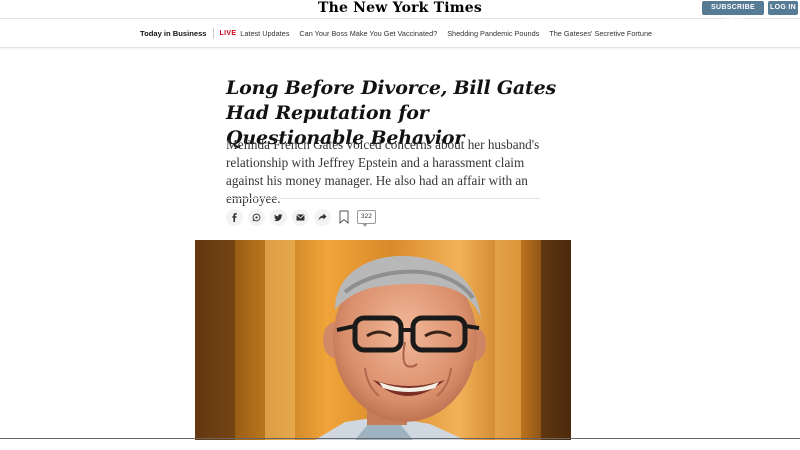 The height and width of the screenshot is (450, 800). What do you see at coordinates (256, 217) in the screenshot?
I see `whatsapp-icon` at bounding box center [256, 217].